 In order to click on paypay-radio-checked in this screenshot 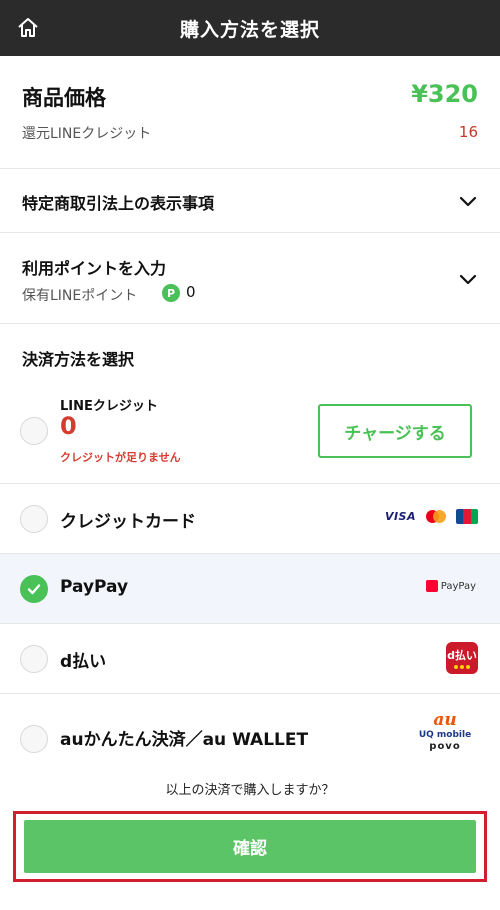, I will do `click(34, 589)`.